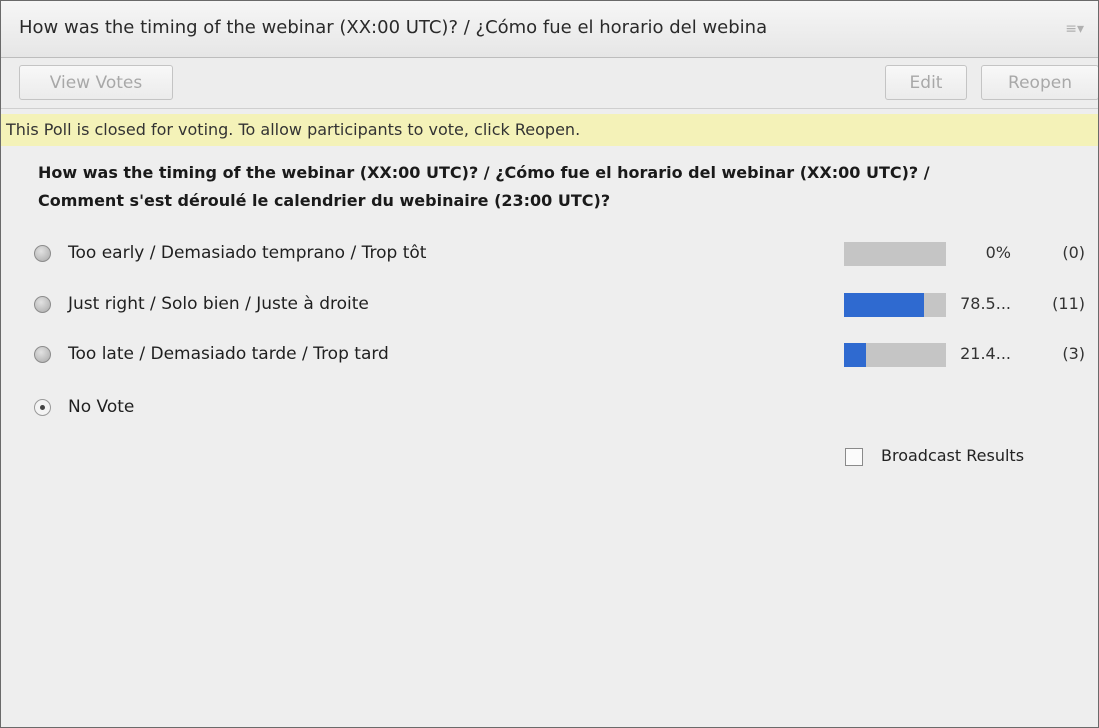  What do you see at coordinates (549, 83) in the screenshot?
I see `poll-toolbar: View Votes Edit Reopen` at bounding box center [549, 83].